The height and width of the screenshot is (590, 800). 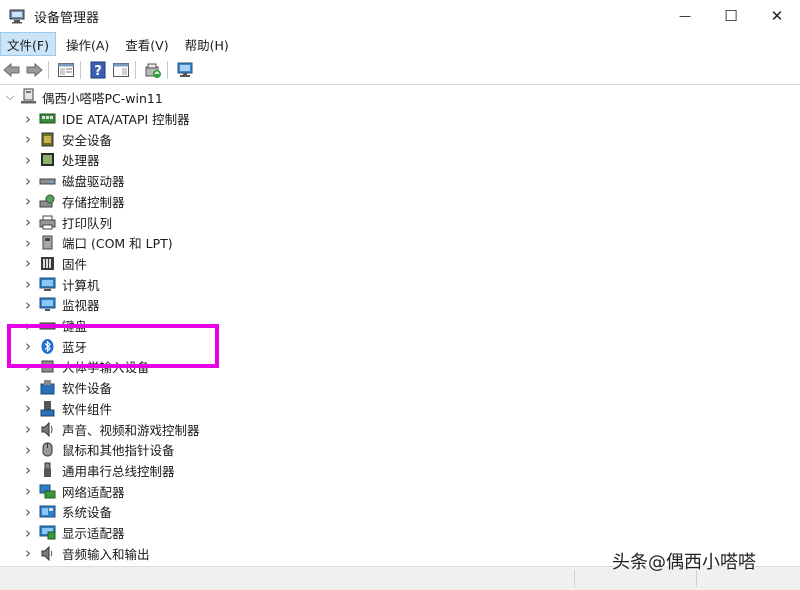 I want to click on back-arrow-icon, so click(x=11, y=70).